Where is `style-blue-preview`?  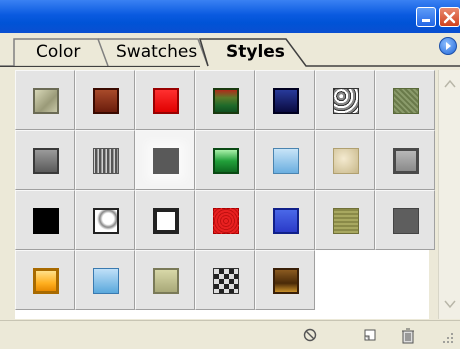
style-blue-preview is located at coordinates (286, 221).